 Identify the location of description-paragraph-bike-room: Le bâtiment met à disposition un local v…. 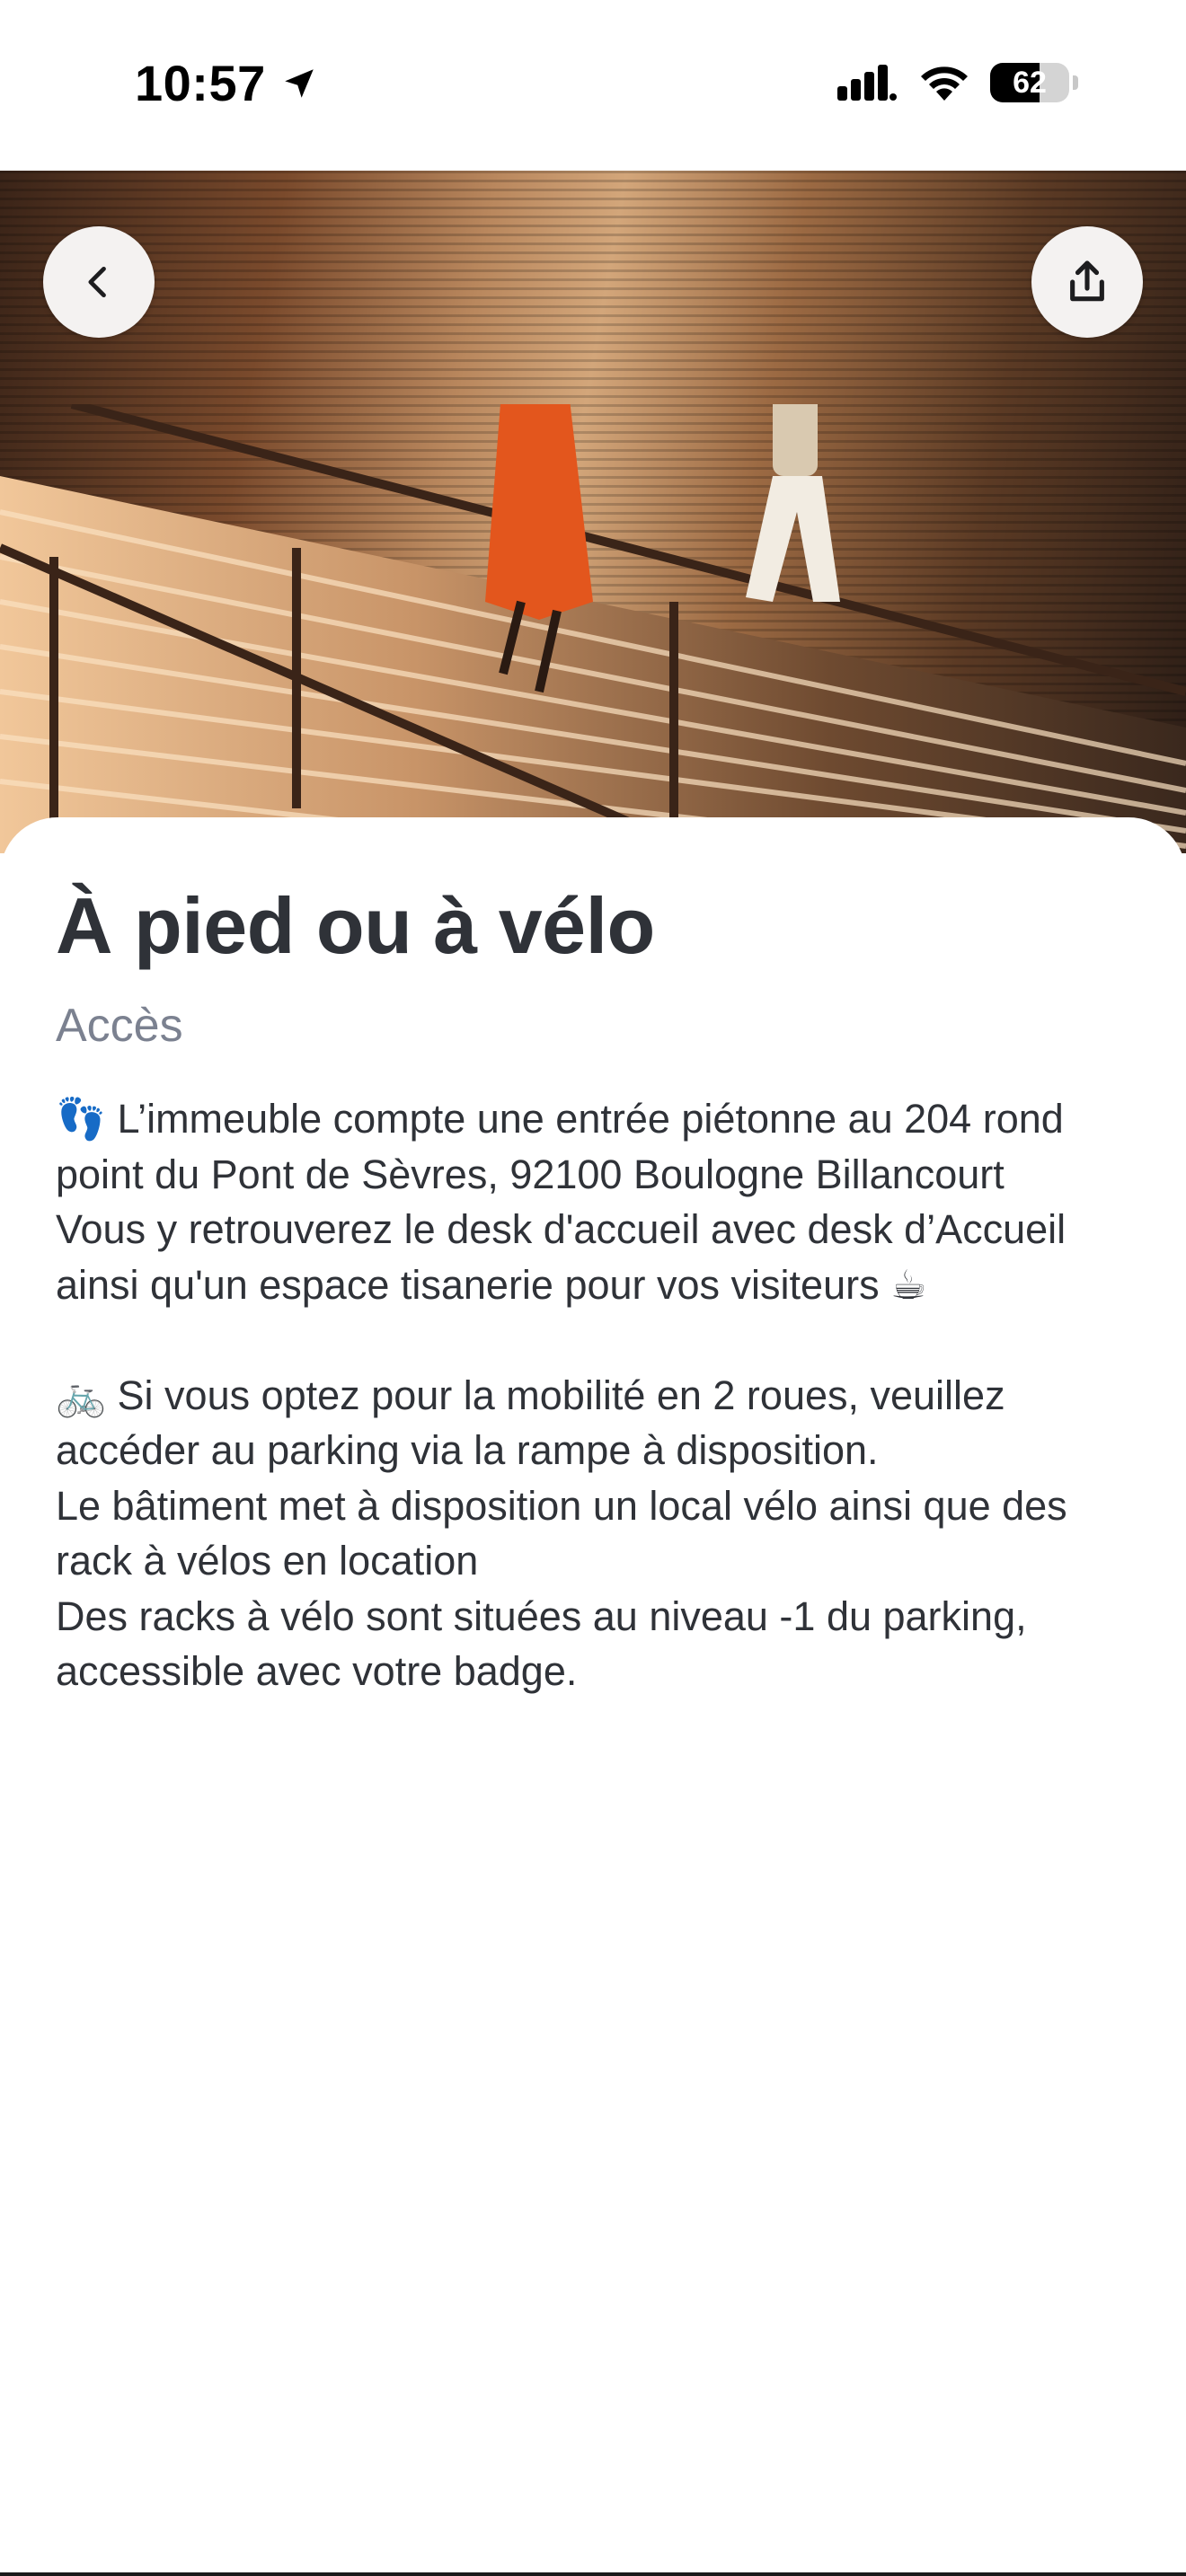
(561, 1533).